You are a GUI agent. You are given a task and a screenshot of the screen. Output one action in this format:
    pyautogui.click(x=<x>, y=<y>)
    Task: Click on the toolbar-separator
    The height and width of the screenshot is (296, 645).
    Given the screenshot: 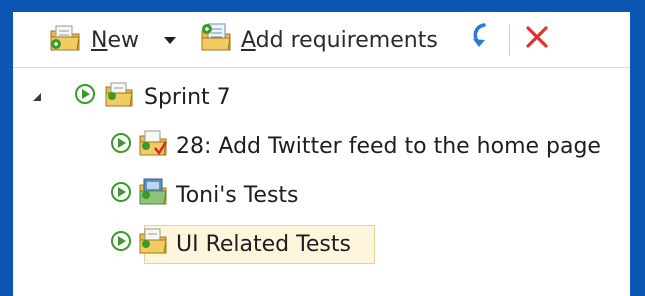 What is the action you would take?
    pyautogui.click(x=509, y=40)
    